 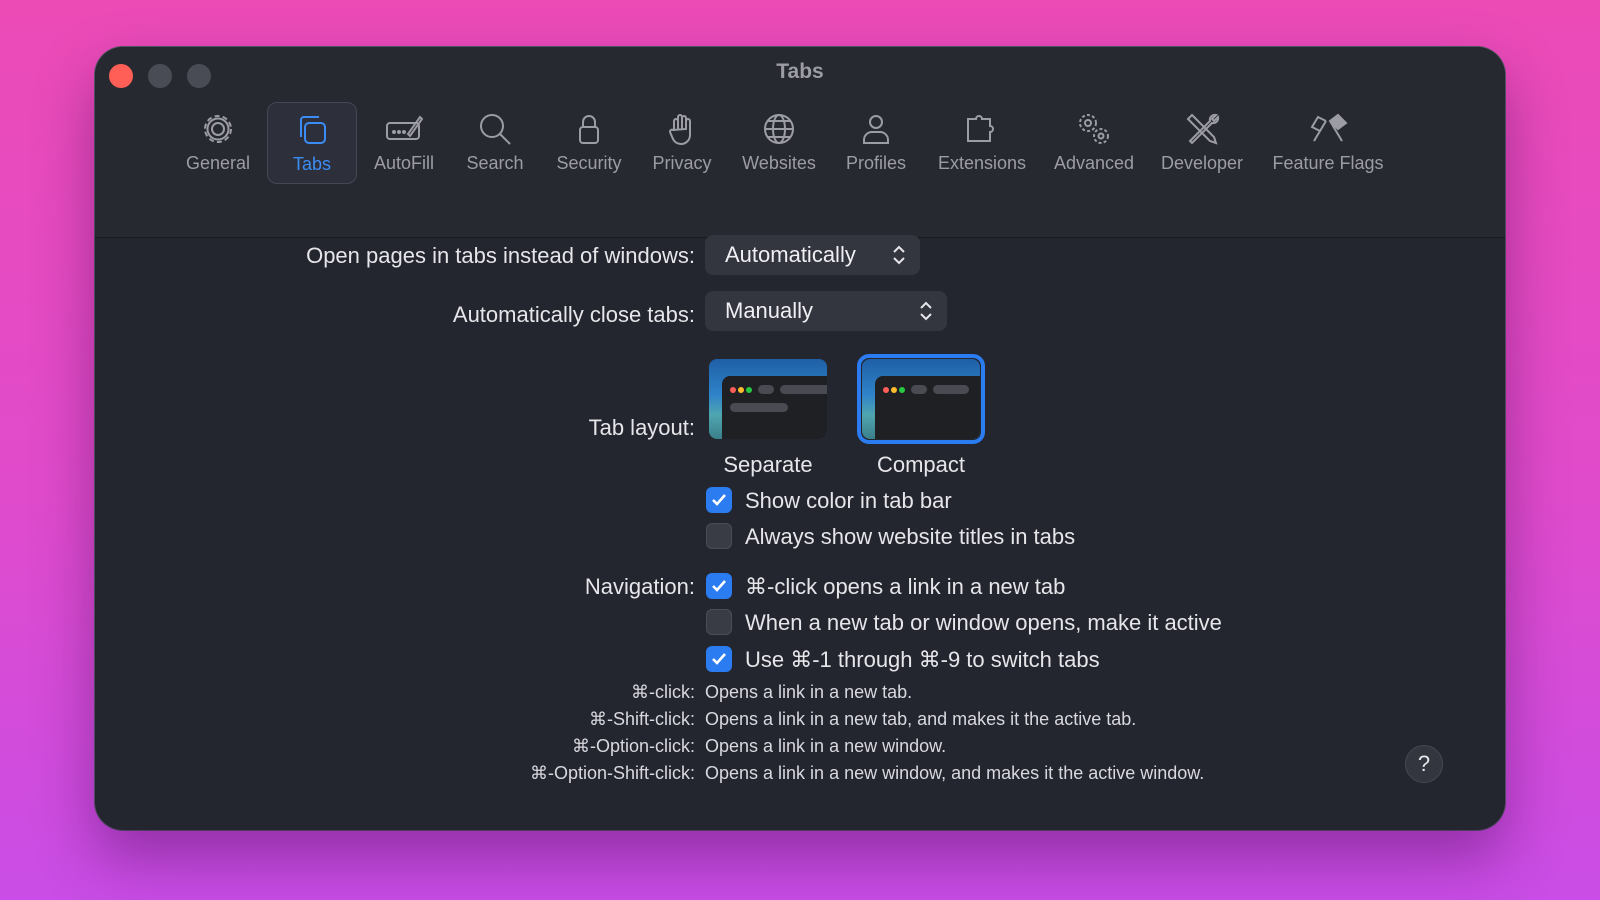 I want to click on tab-advanced: Advanced, so click(x=1094, y=142).